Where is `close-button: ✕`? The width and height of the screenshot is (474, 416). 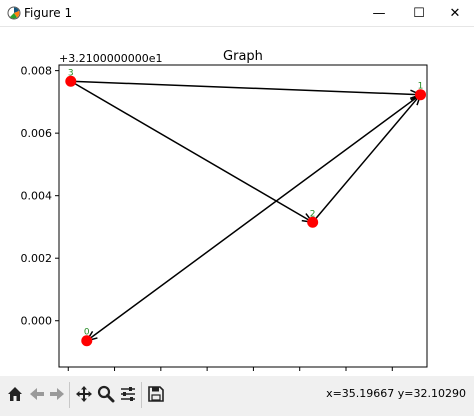 close-button: ✕ is located at coordinates (455, 13).